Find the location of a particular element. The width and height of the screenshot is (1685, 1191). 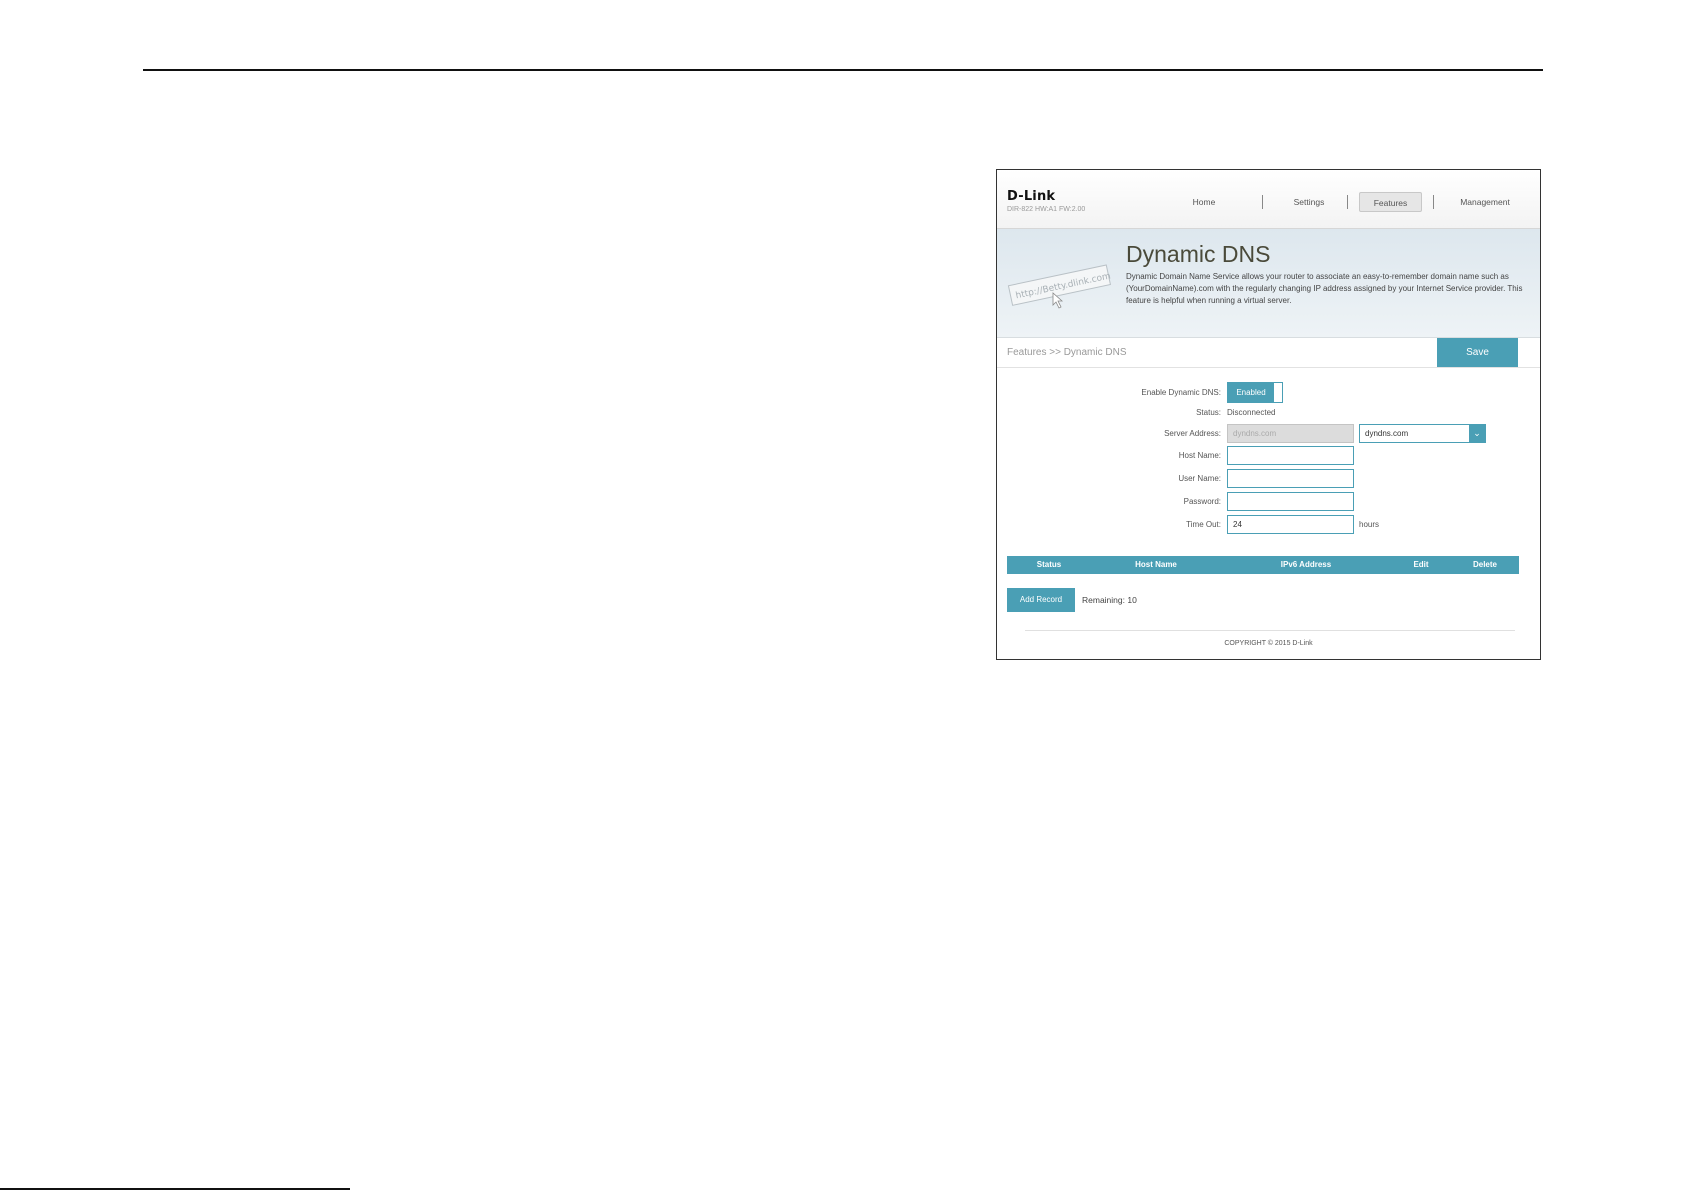

nav-home: Home is located at coordinates (1204, 202).